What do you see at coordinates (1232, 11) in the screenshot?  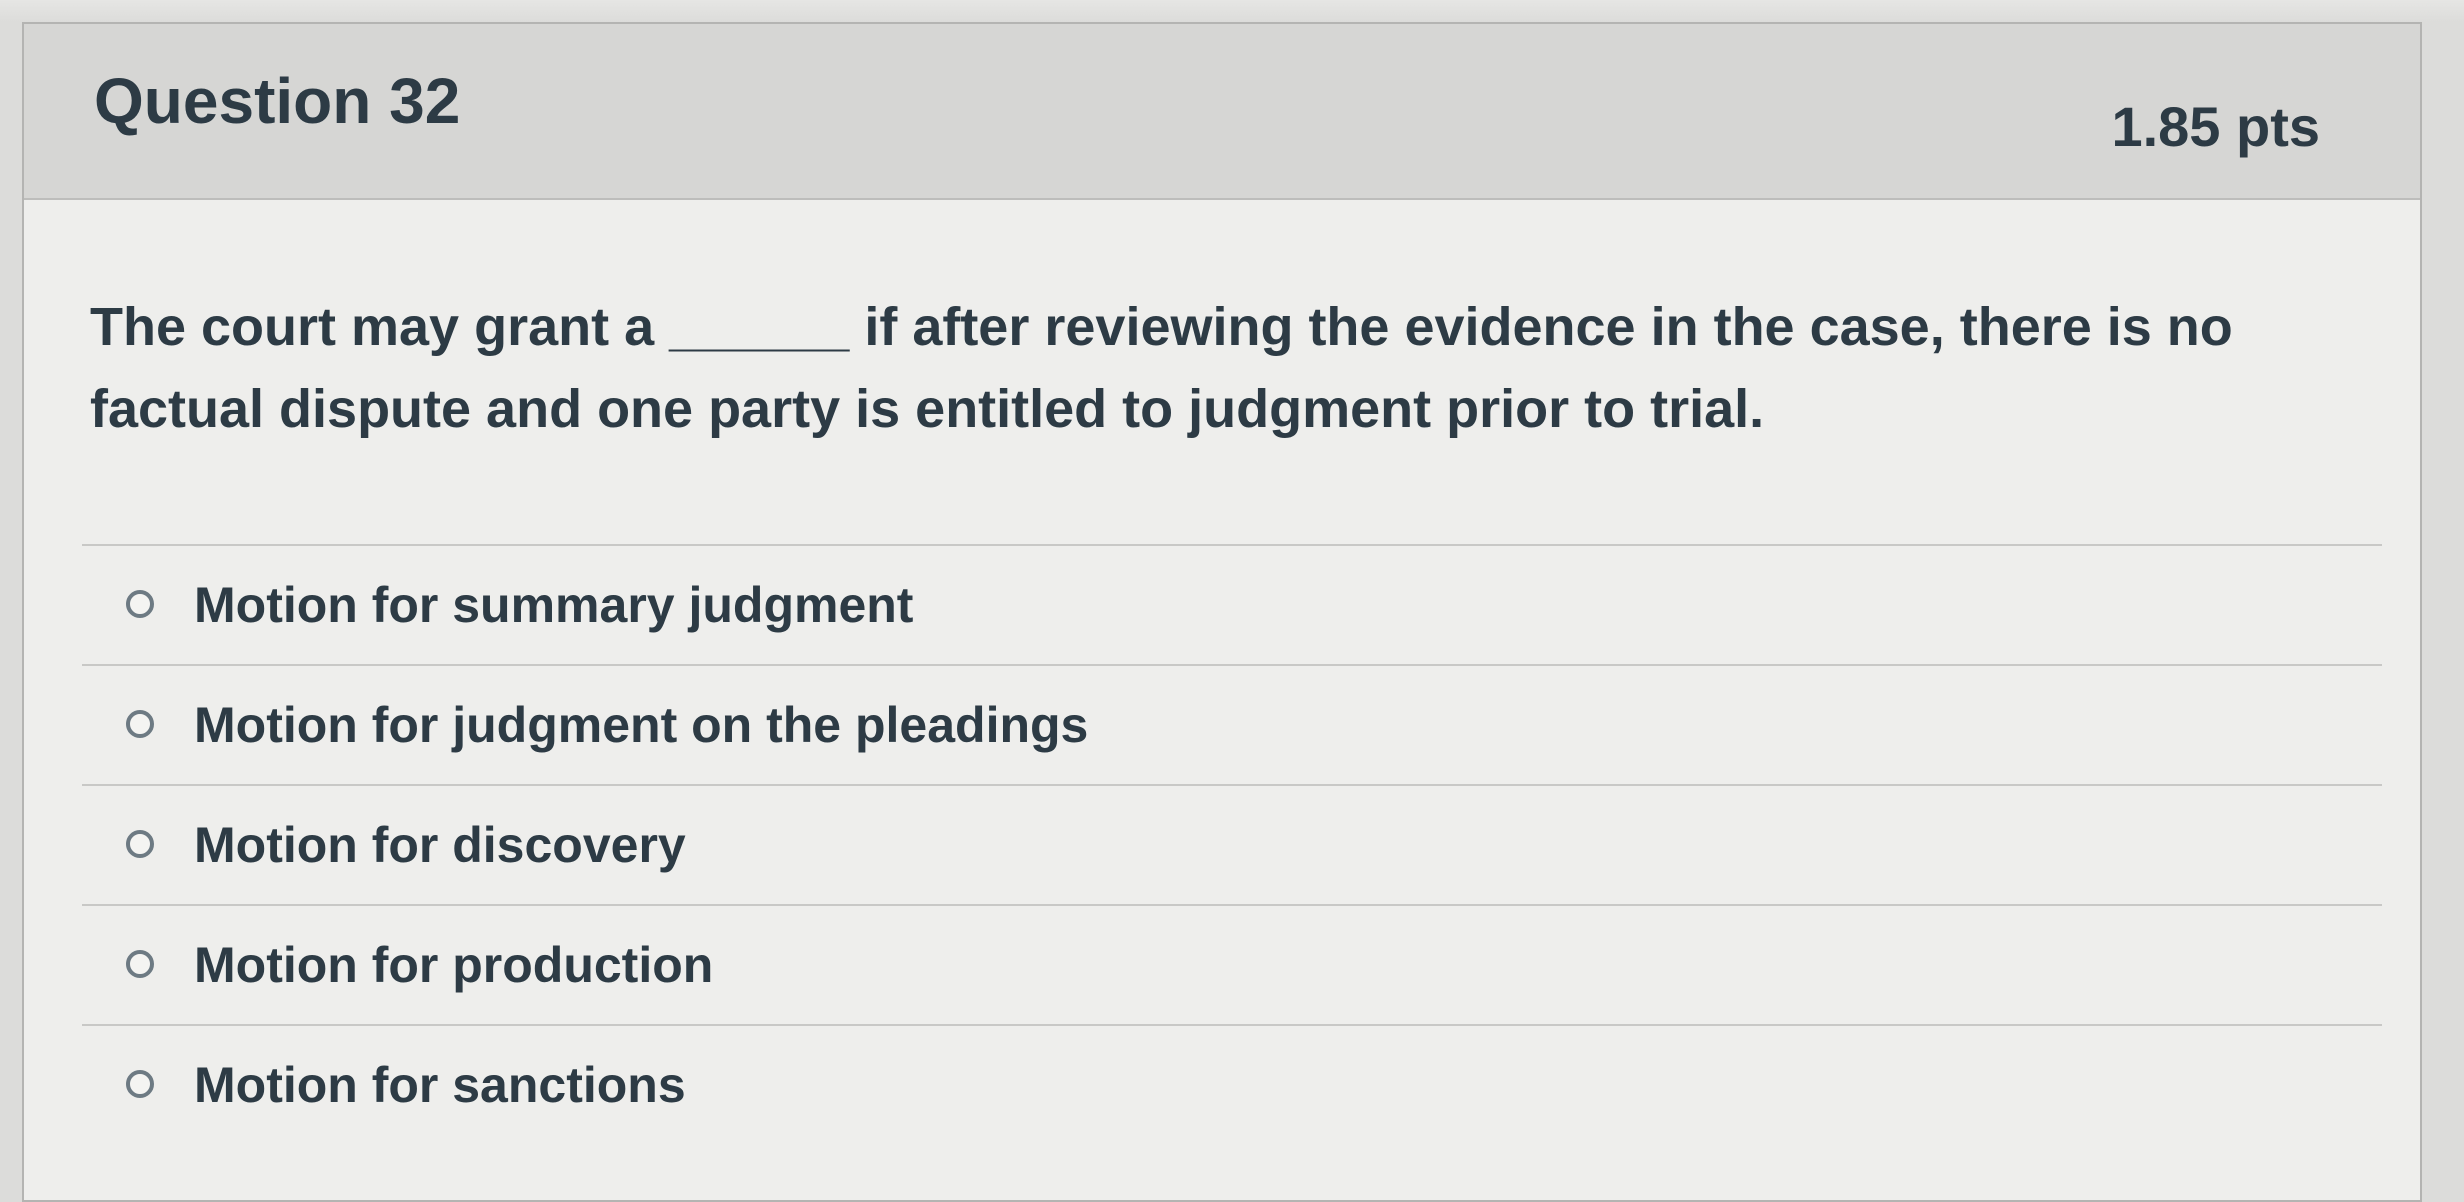 I see `screen-top-edge` at bounding box center [1232, 11].